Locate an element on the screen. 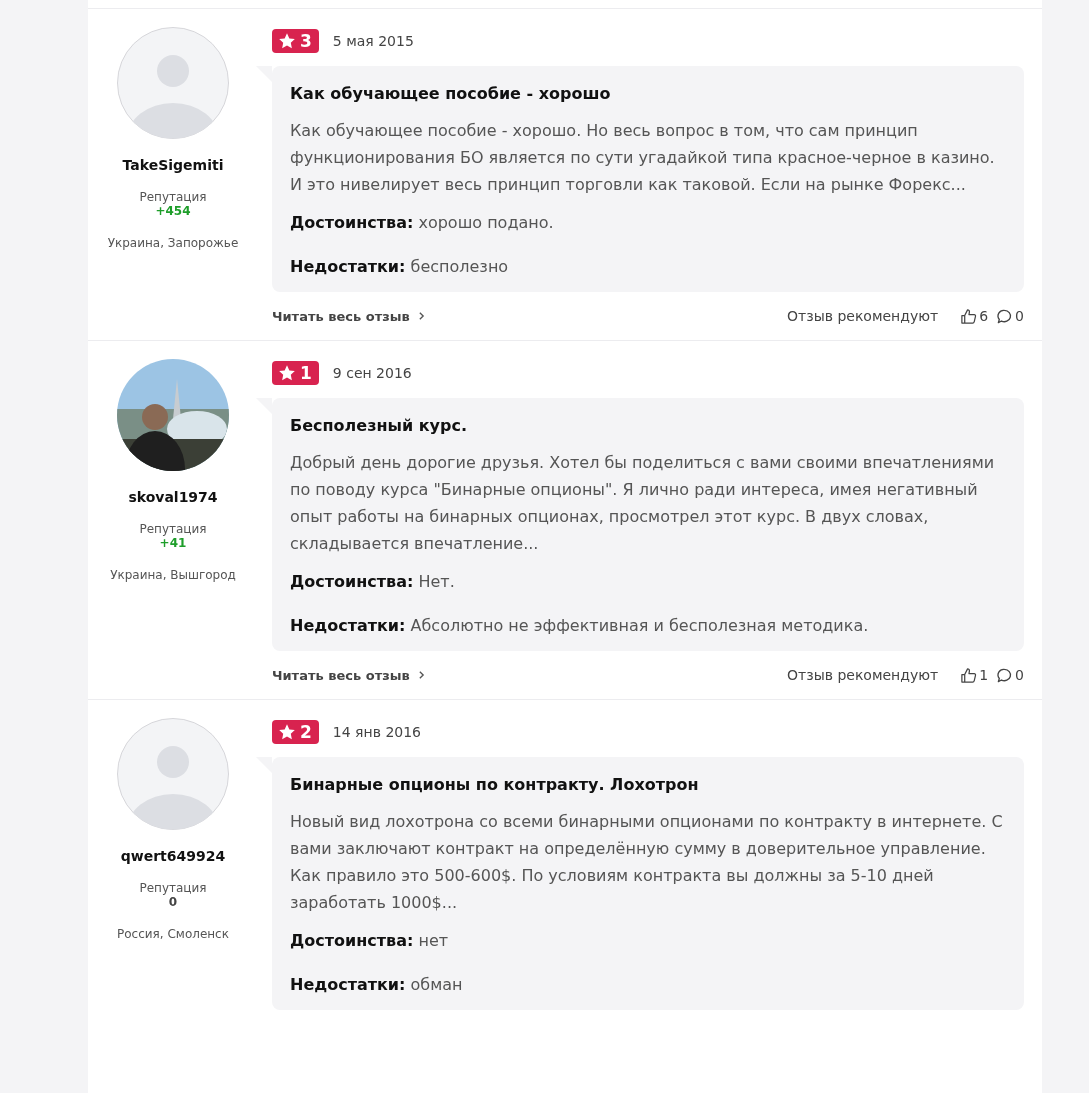 This screenshot has height=1093, width=1089. review-cons: Недостатки: обман is located at coordinates (377, 985).